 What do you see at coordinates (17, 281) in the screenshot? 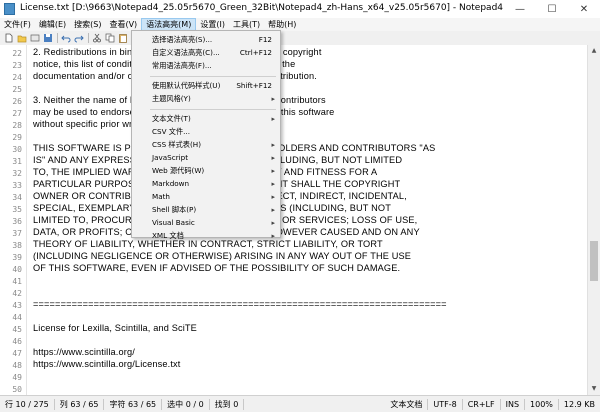
I see `line-number: 41` at bounding box center [17, 281].